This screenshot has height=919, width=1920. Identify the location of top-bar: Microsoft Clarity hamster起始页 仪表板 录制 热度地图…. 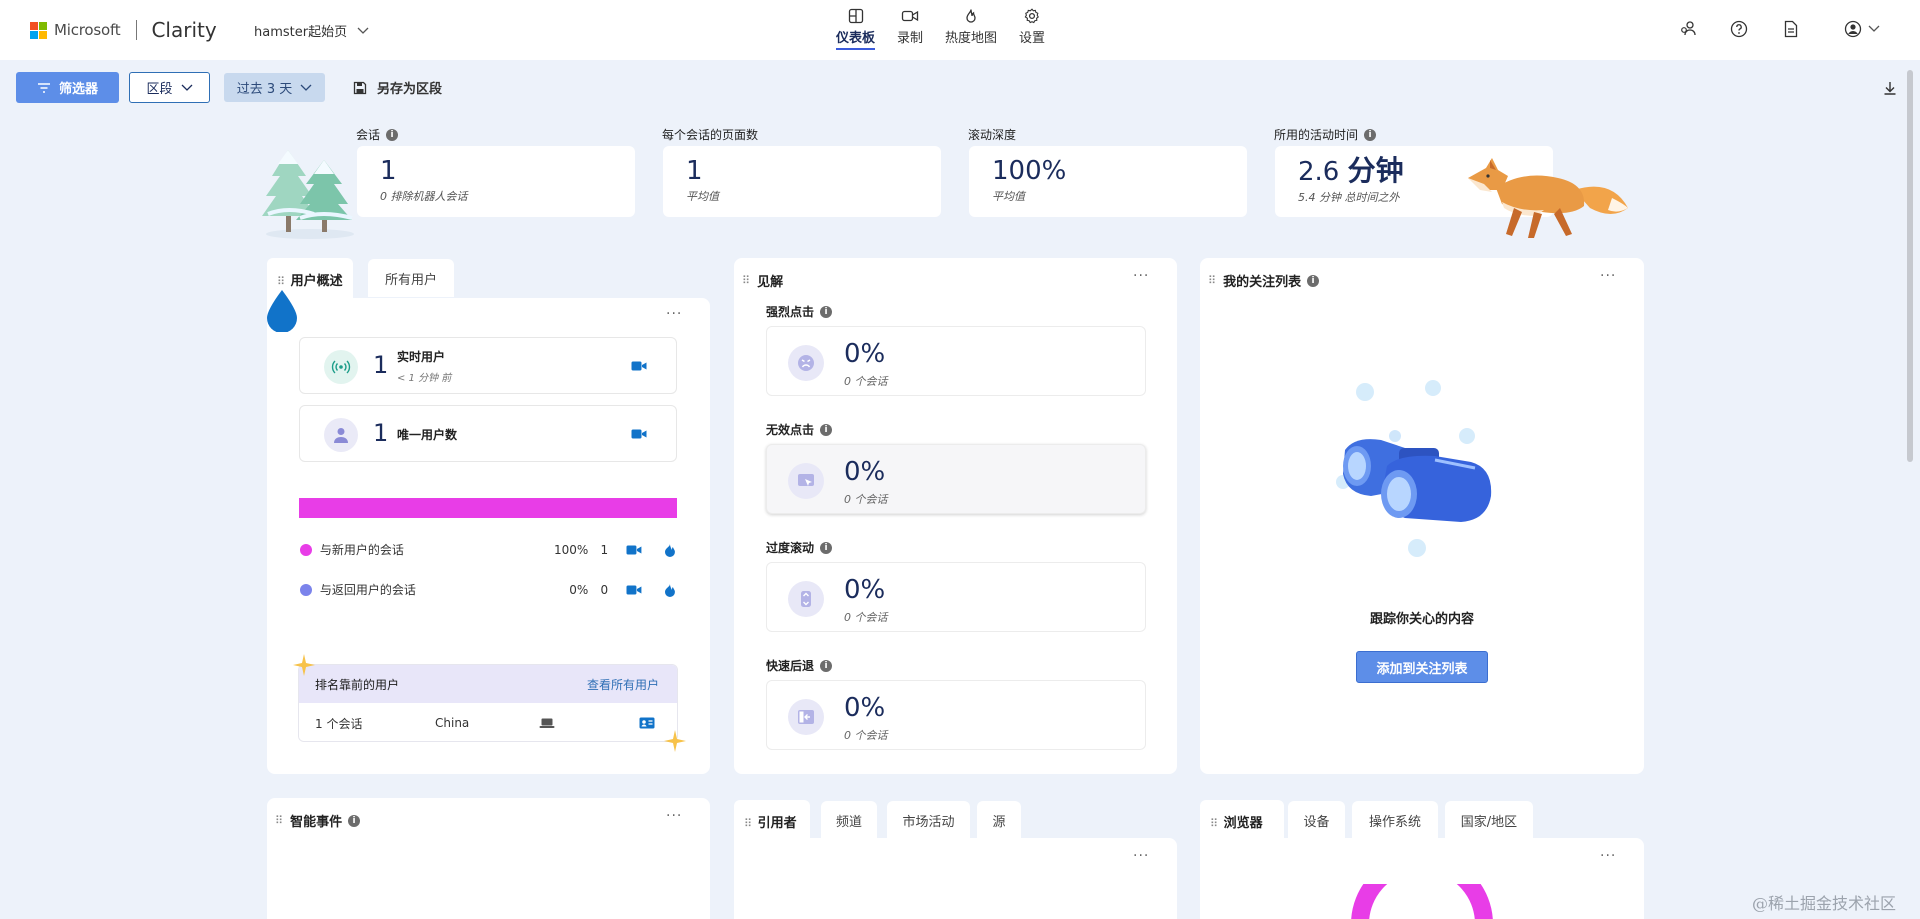
(960, 30).